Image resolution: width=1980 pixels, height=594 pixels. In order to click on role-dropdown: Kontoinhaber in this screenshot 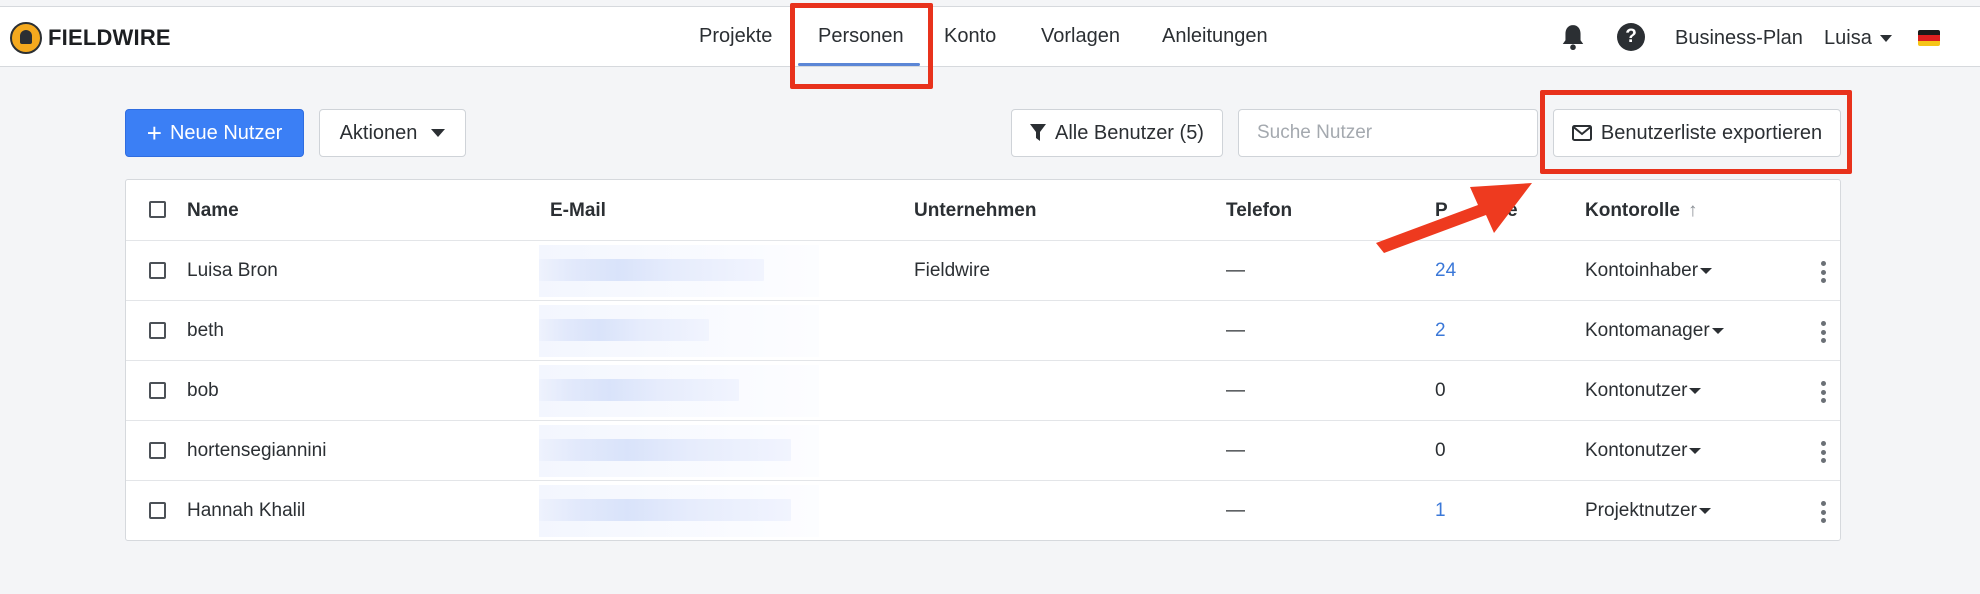, I will do `click(1649, 271)`.